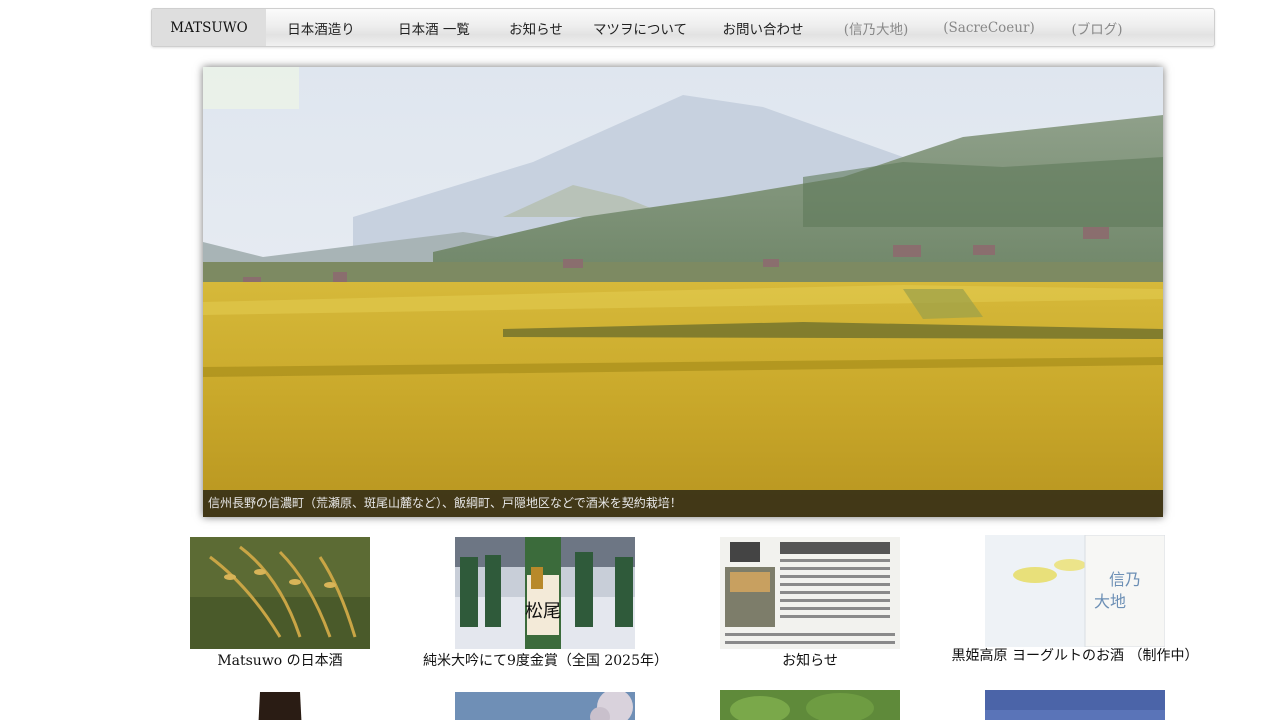 This screenshot has width=1280, height=720. Describe the element at coordinates (1125, 579) in the screenshot. I see `svg-text: 信乃` at that location.